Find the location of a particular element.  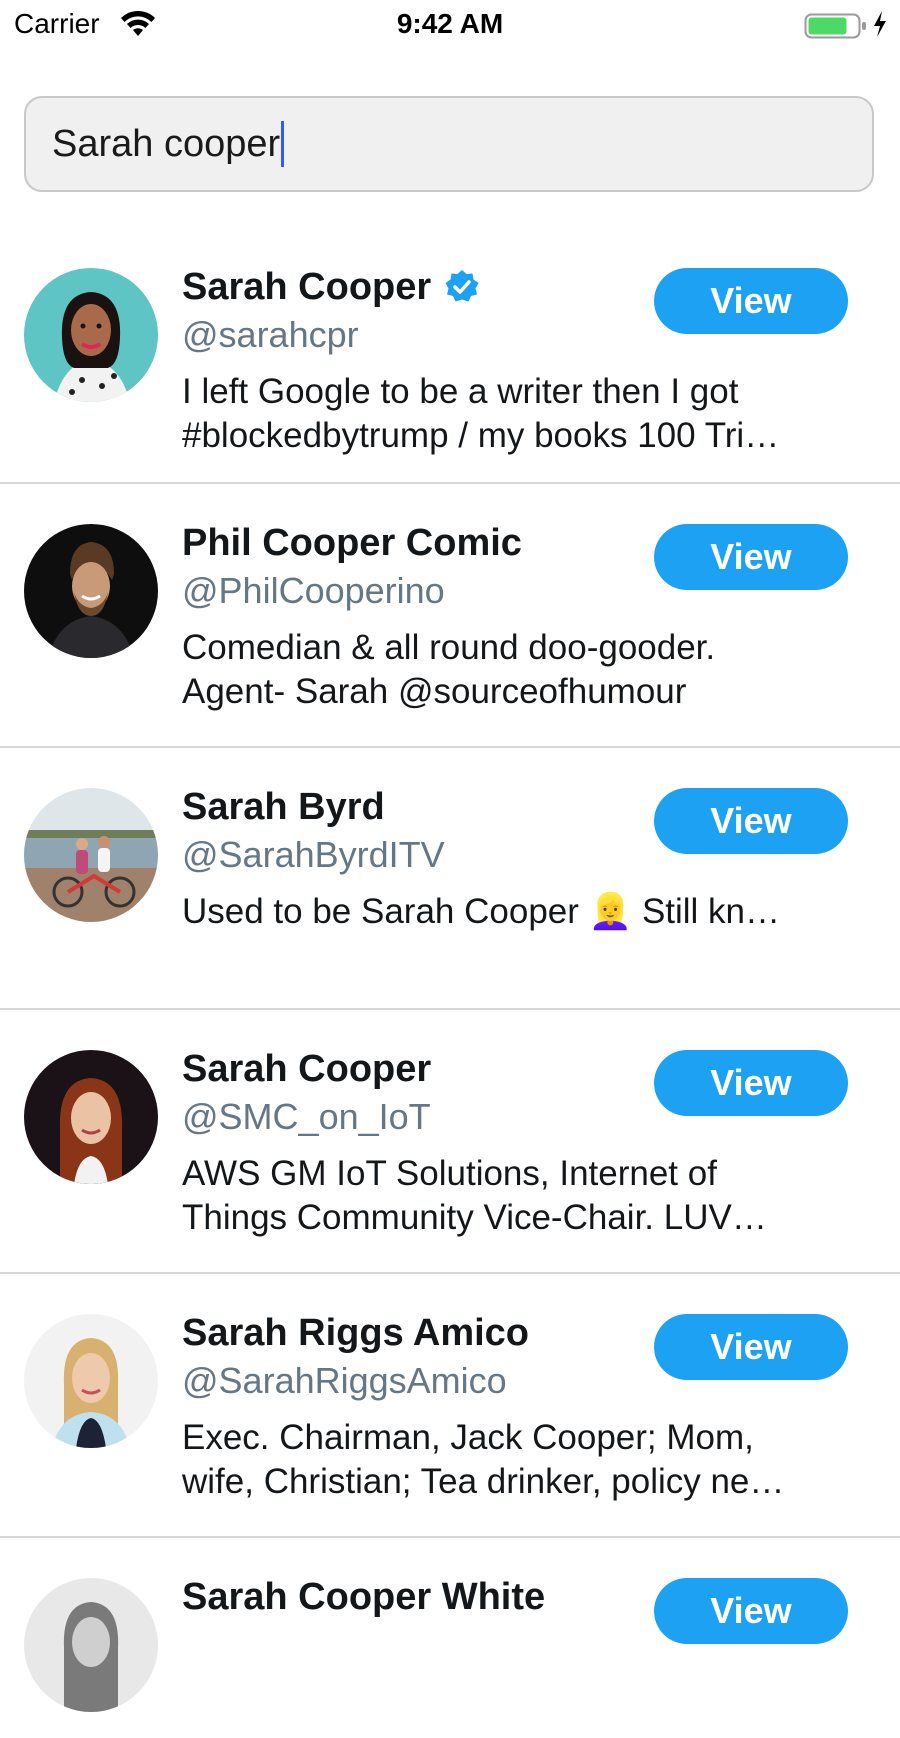

clock: 9:42 AM is located at coordinates (450, 23).